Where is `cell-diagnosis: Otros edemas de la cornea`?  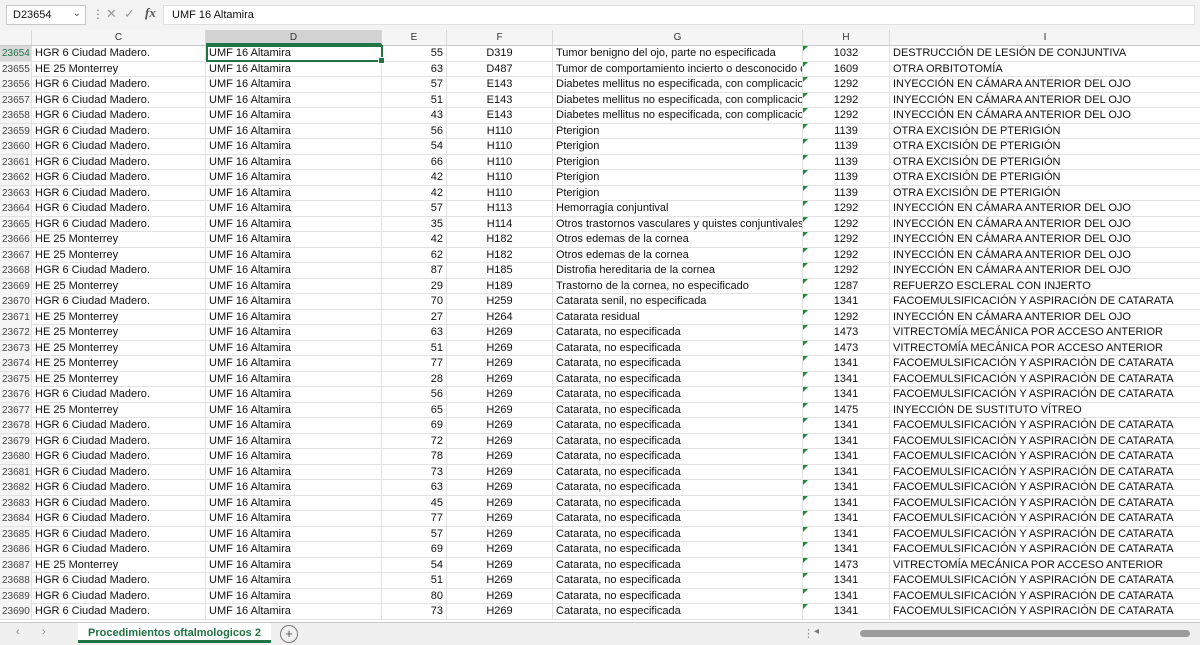 cell-diagnosis: Otros edemas de la cornea is located at coordinates (678, 255).